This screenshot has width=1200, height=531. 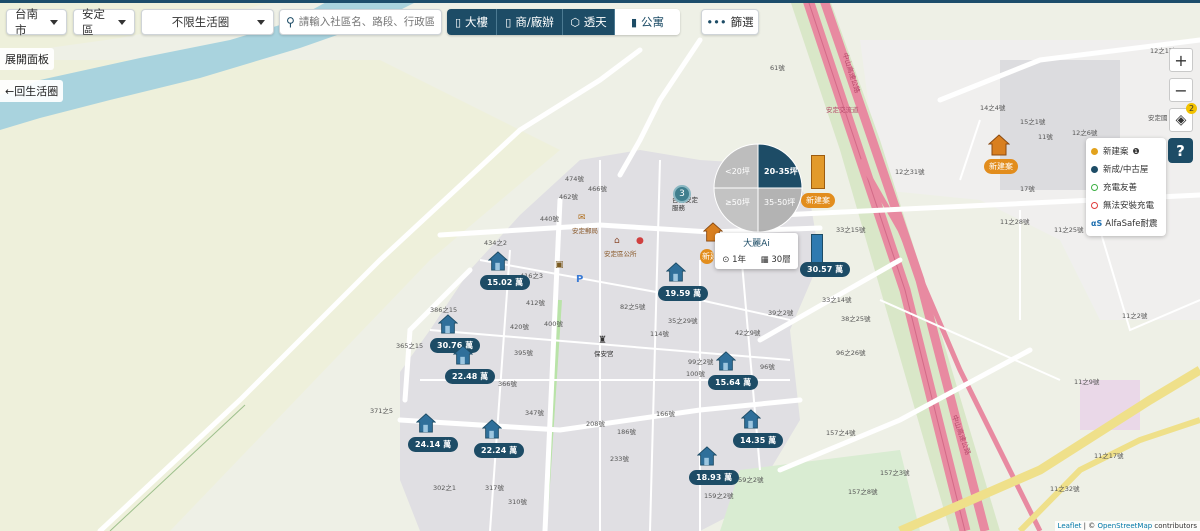 What do you see at coordinates (737, 171) in the screenshot?
I see `pie-slice-under20: <20坪` at bounding box center [737, 171].